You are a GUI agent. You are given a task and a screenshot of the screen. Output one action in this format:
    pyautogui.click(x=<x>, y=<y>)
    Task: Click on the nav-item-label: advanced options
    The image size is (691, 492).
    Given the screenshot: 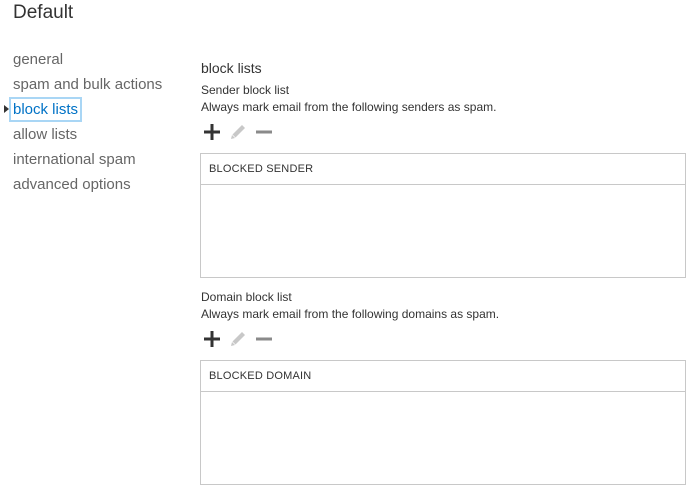 What is the action you would take?
    pyautogui.click(x=72, y=184)
    